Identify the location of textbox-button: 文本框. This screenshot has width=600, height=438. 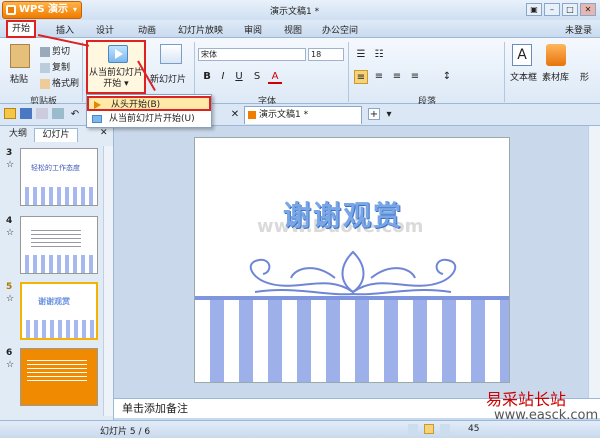
(523, 76).